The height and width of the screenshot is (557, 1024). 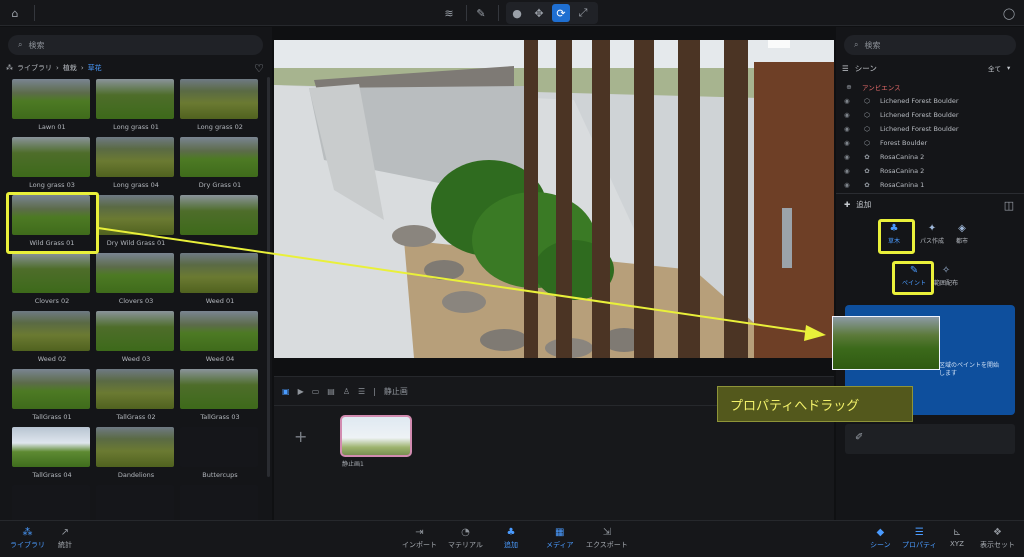 I want to click on breadcrumb-mid: 植栽, so click(x=70, y=68).